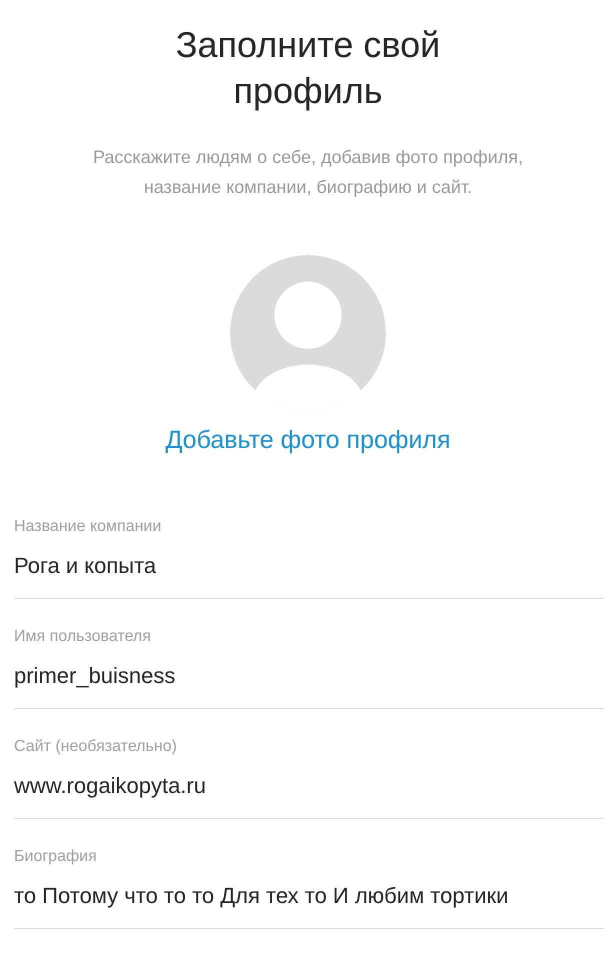 The image size is (616, 962). Describe the element at coordinates (309, 881) in the screenshot. I see `form-field: Биография то Потому что то то Для тех то И любим тортики` at that location.